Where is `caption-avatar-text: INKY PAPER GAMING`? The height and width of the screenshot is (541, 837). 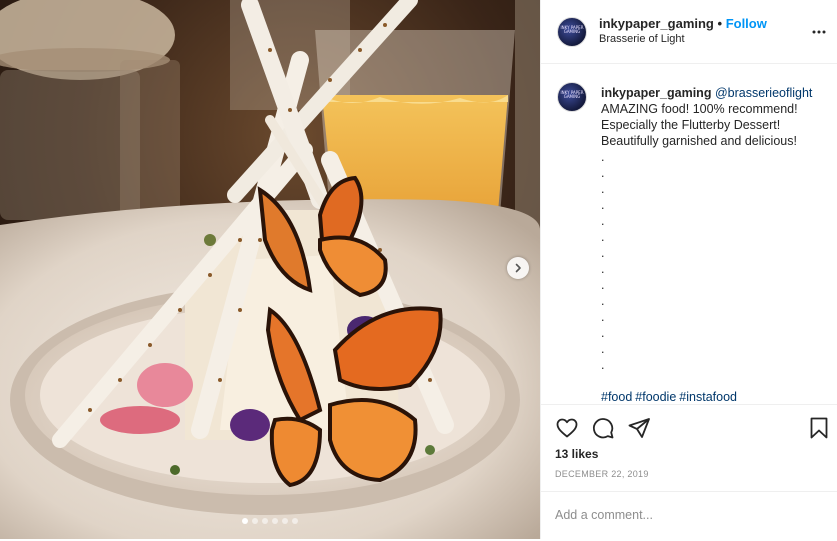 caption-avatar-text: INKY PAPER GAMING is located at coordinates (572, 94).